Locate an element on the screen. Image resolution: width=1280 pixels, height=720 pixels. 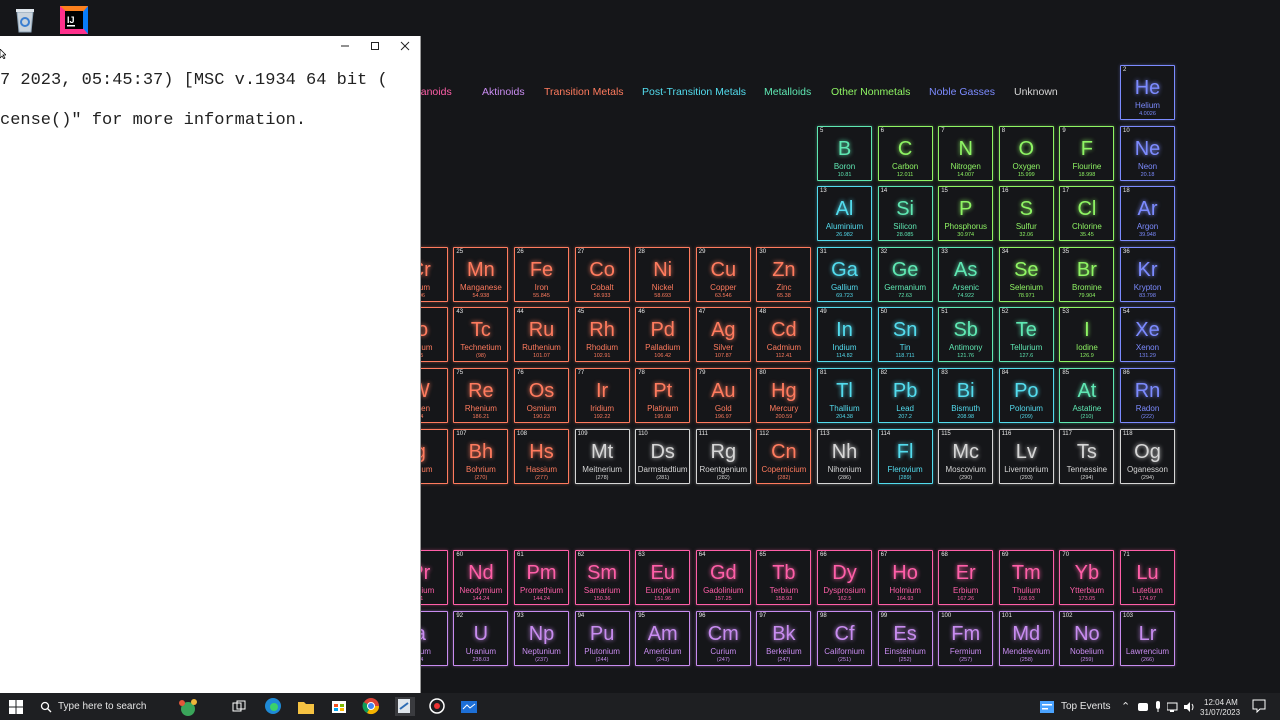
element-cell: 68 Er Erbium 167.26 is located at coordinates (966, 577).